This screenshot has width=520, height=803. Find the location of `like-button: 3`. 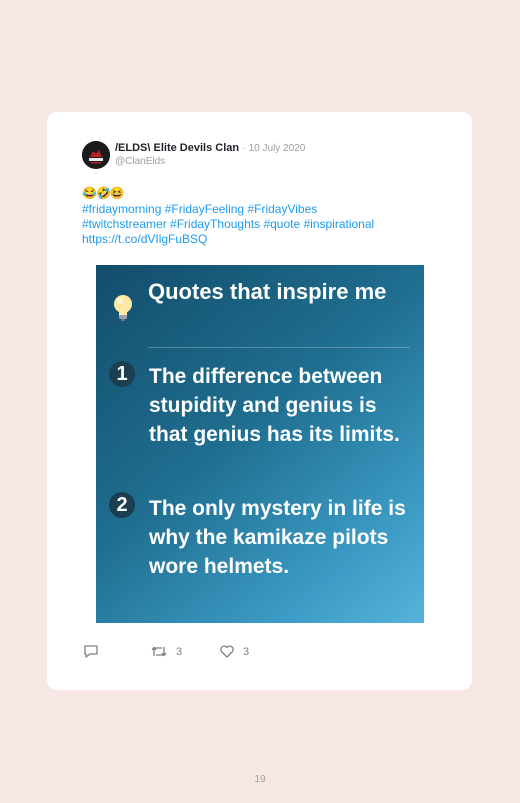

like-button: 3 is located at coordinates (234, 651).